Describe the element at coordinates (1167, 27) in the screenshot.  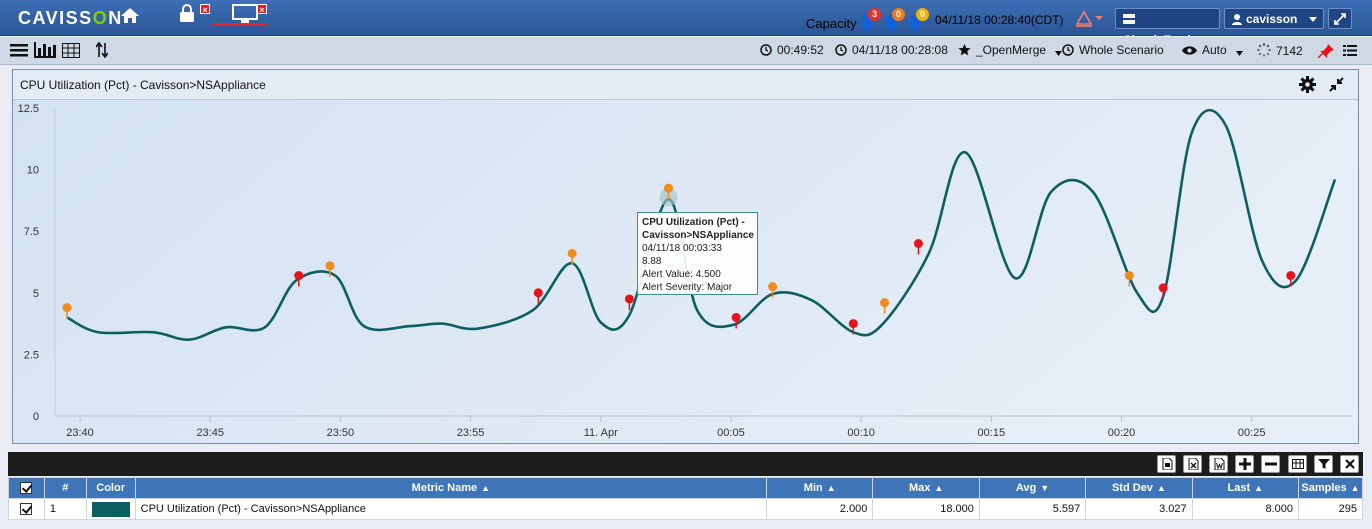
I see `project-button: Cloud_Testing` at that location.